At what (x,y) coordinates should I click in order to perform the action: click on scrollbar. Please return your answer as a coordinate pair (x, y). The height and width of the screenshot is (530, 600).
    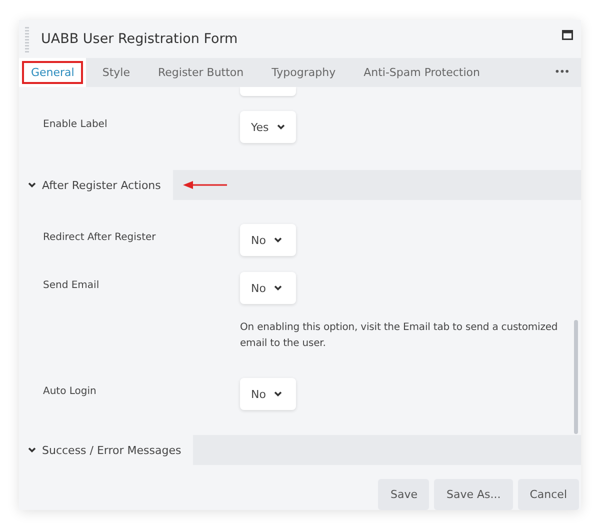
    Looking at the image, I should click on (576, 377).